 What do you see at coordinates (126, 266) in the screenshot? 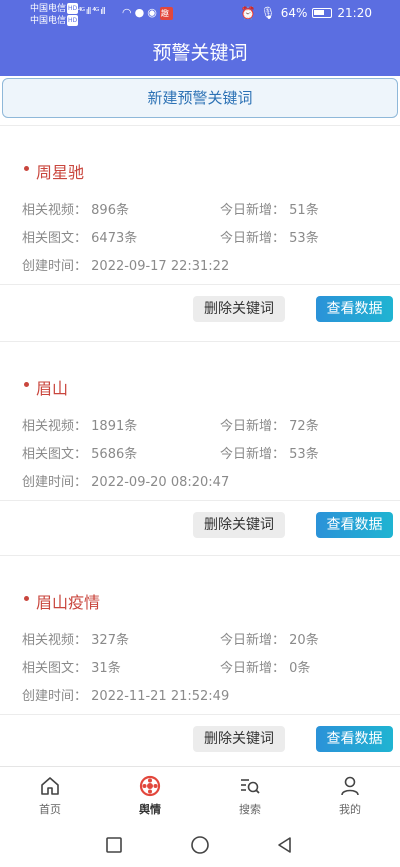
I see `created-time: 创建时间： 2022-09-17 22:31:22` at bounding box center [126, 266].